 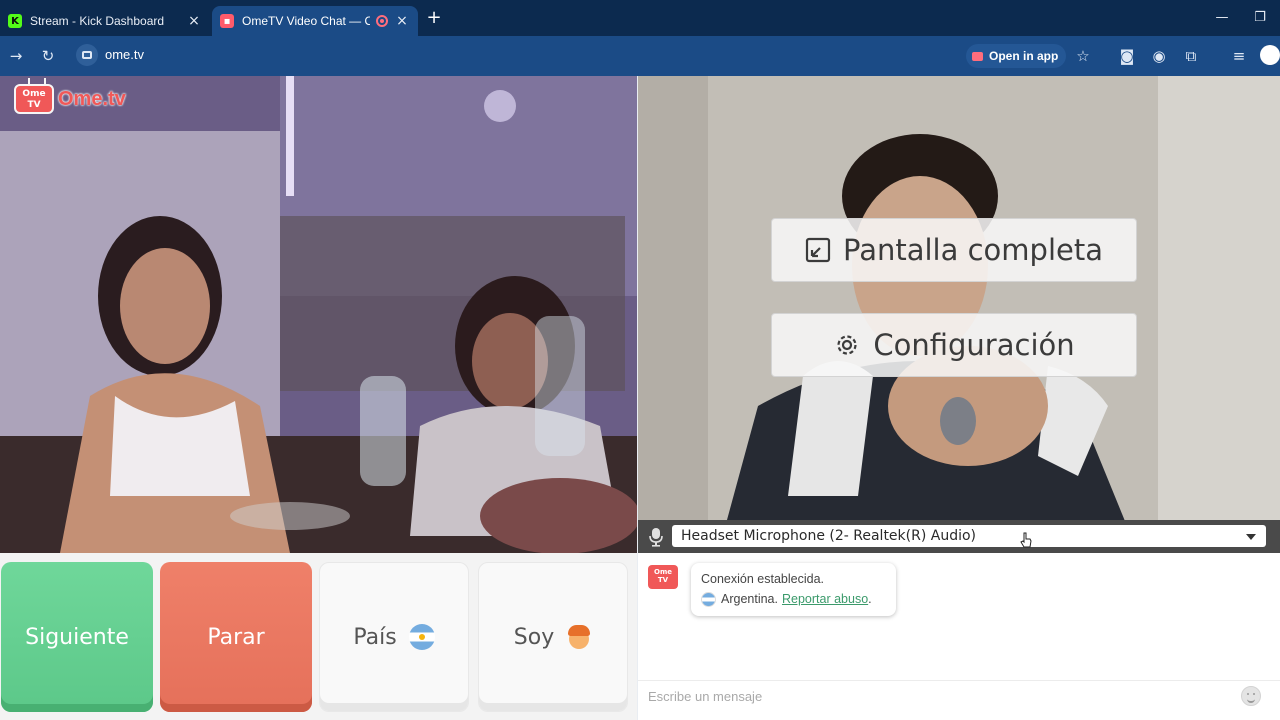 I want to click on browser-toolbar: → ↻ ome.tv Open in app ☆ ◙ ◉ ⧉ ≡, so click(x=640, y=56).